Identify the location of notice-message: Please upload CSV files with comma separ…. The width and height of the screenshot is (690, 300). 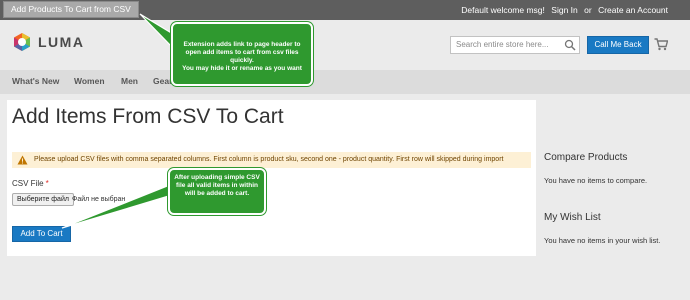
(271, 160).